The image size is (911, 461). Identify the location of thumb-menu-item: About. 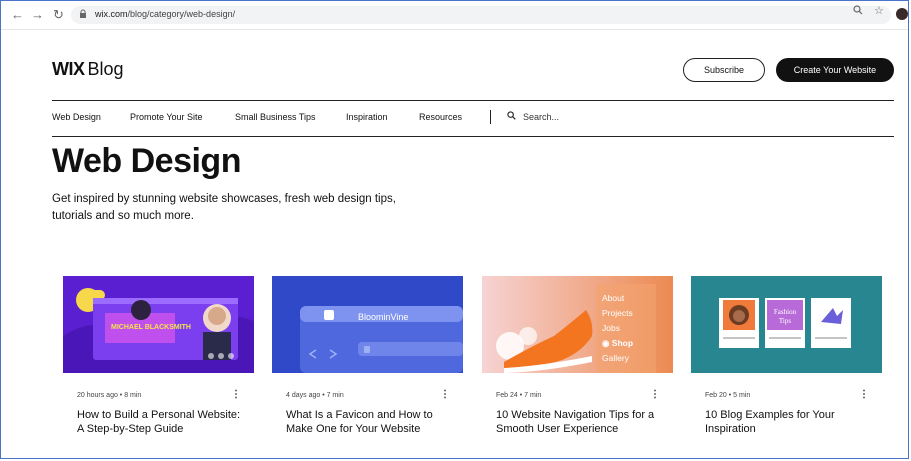
(613, 298).